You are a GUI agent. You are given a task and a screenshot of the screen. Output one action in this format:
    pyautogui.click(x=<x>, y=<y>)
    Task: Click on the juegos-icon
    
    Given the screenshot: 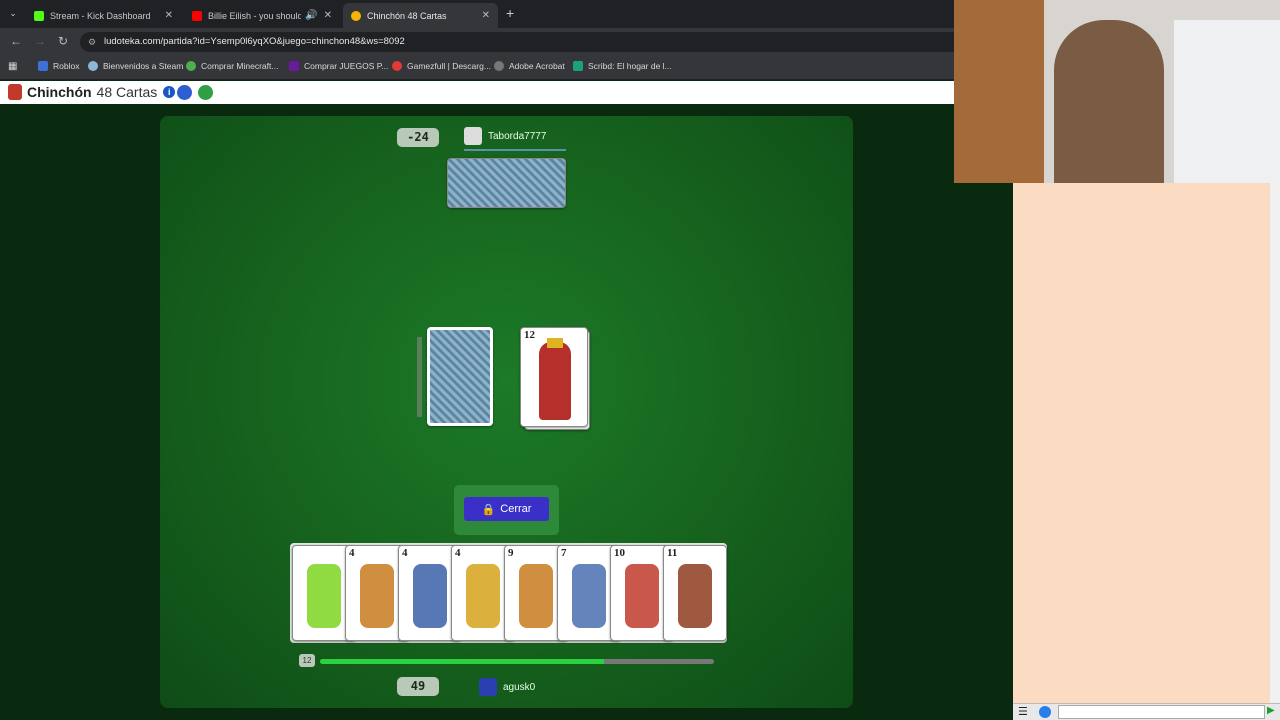 What is the action you would take?
    pyautogui.click(x=294, y=66)
    